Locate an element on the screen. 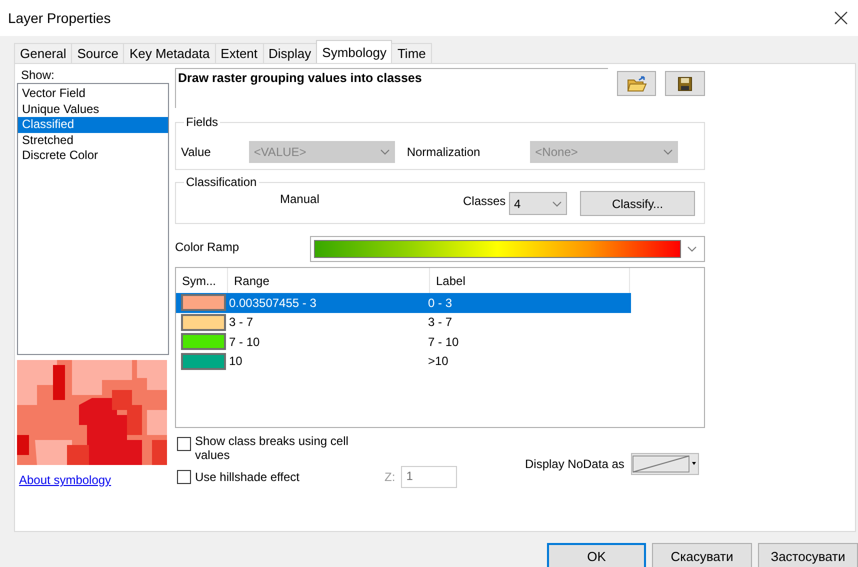  save-button is located at coordinates (685, 83).